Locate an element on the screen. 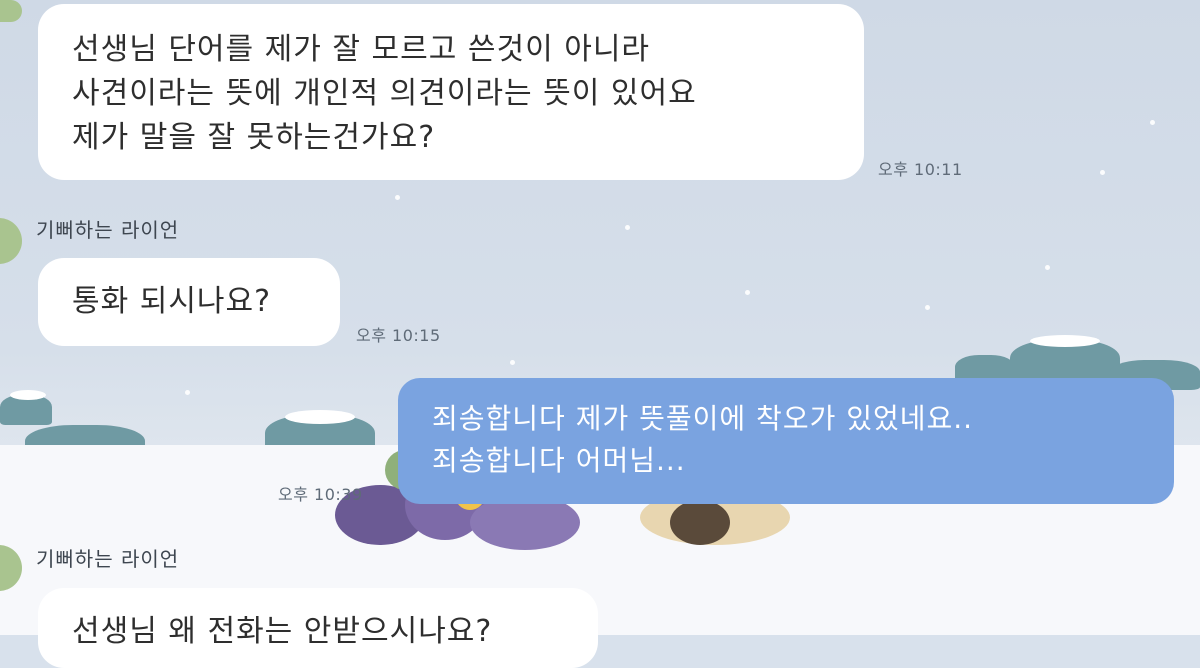 The height and width of the screenshot is (668, 1200). message-bubble-incoming: 선생님 왜 전화는 안받으시나요? is located at coordinates (318, 628).